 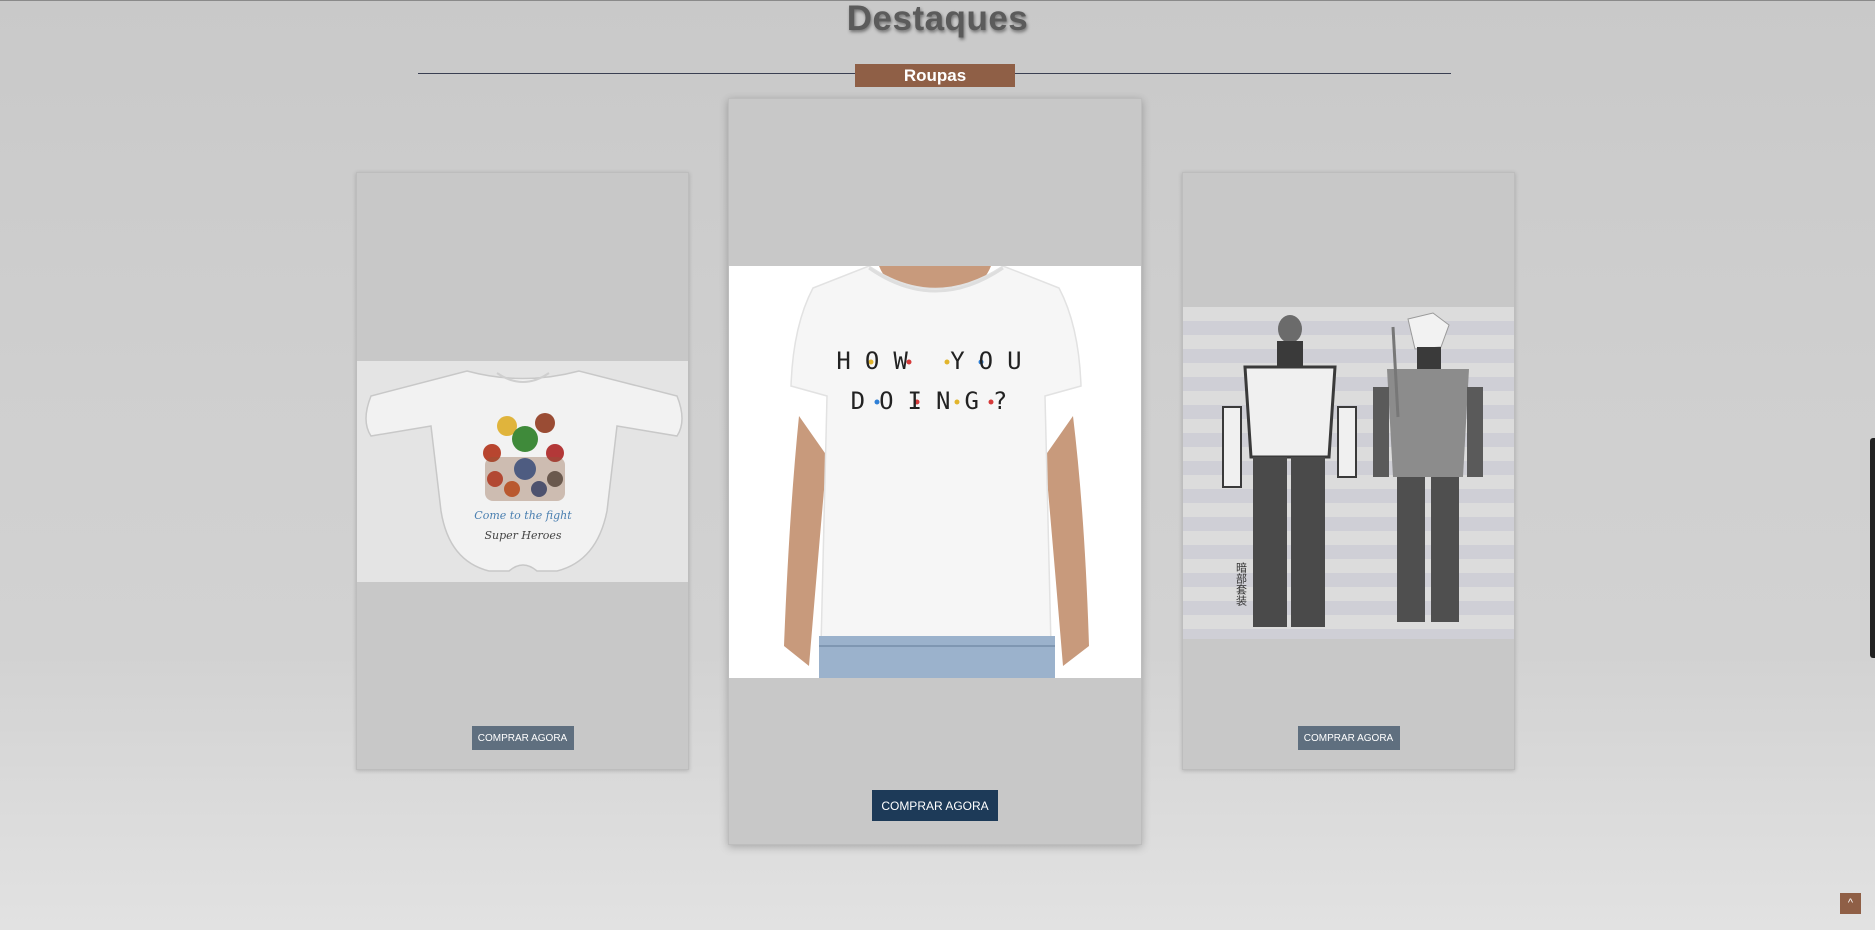 I want to click on bodysuit-text-line2: Super Heroes, so click(x=522, y=535).